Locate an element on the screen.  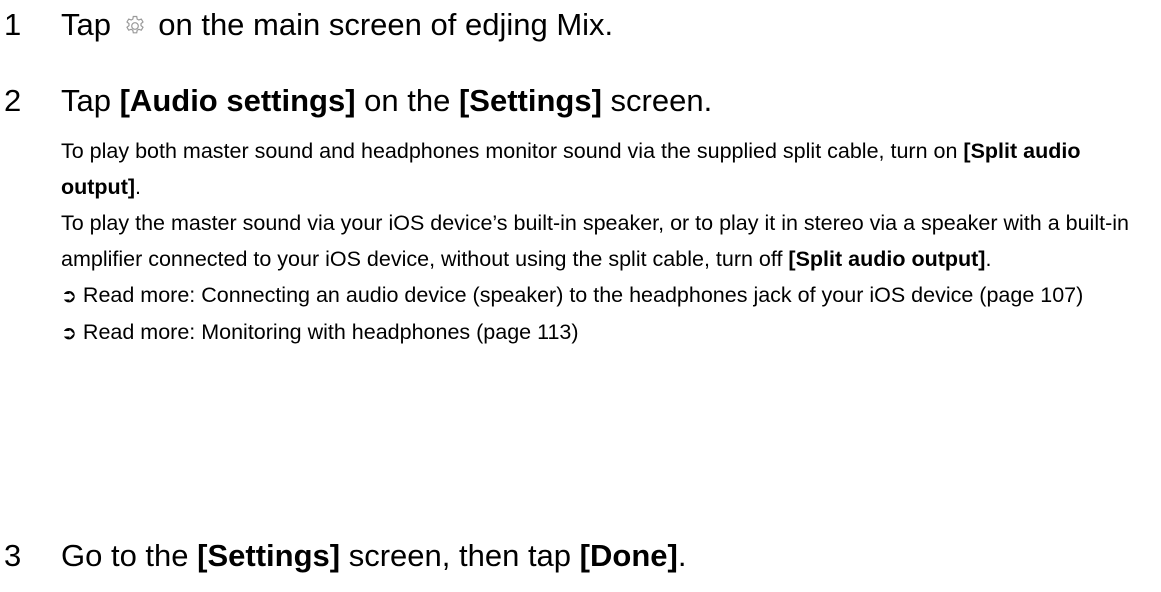
done-label: [Done] is located at coordinates (628, 555).